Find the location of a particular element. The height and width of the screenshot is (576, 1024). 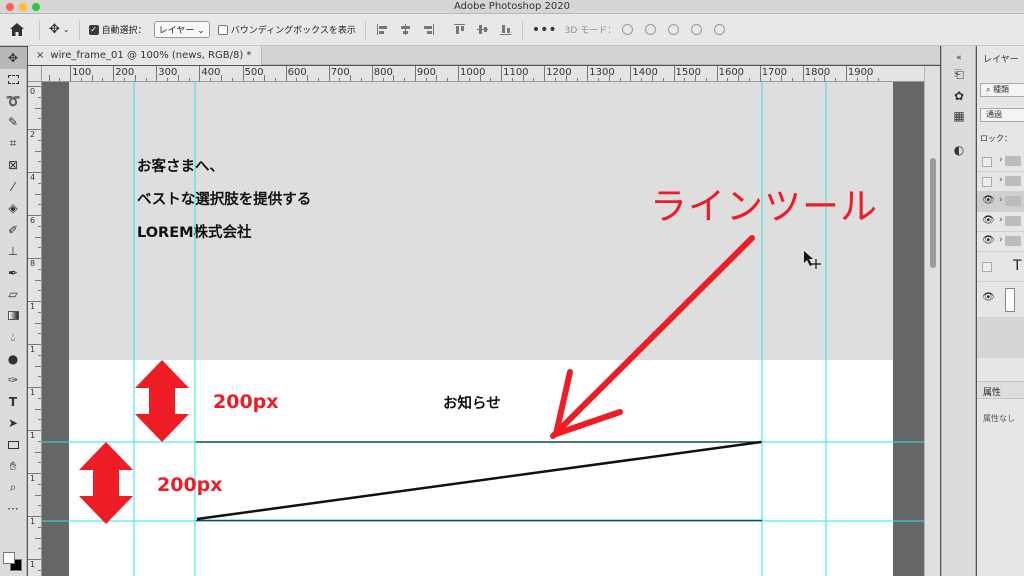

home-button is located at coordinates (17, 29).